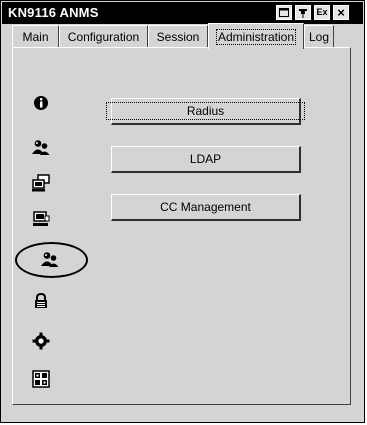 The height and width of the screenshot is (425, 367). I want to click on tab-session: Session, so click(178, 36).